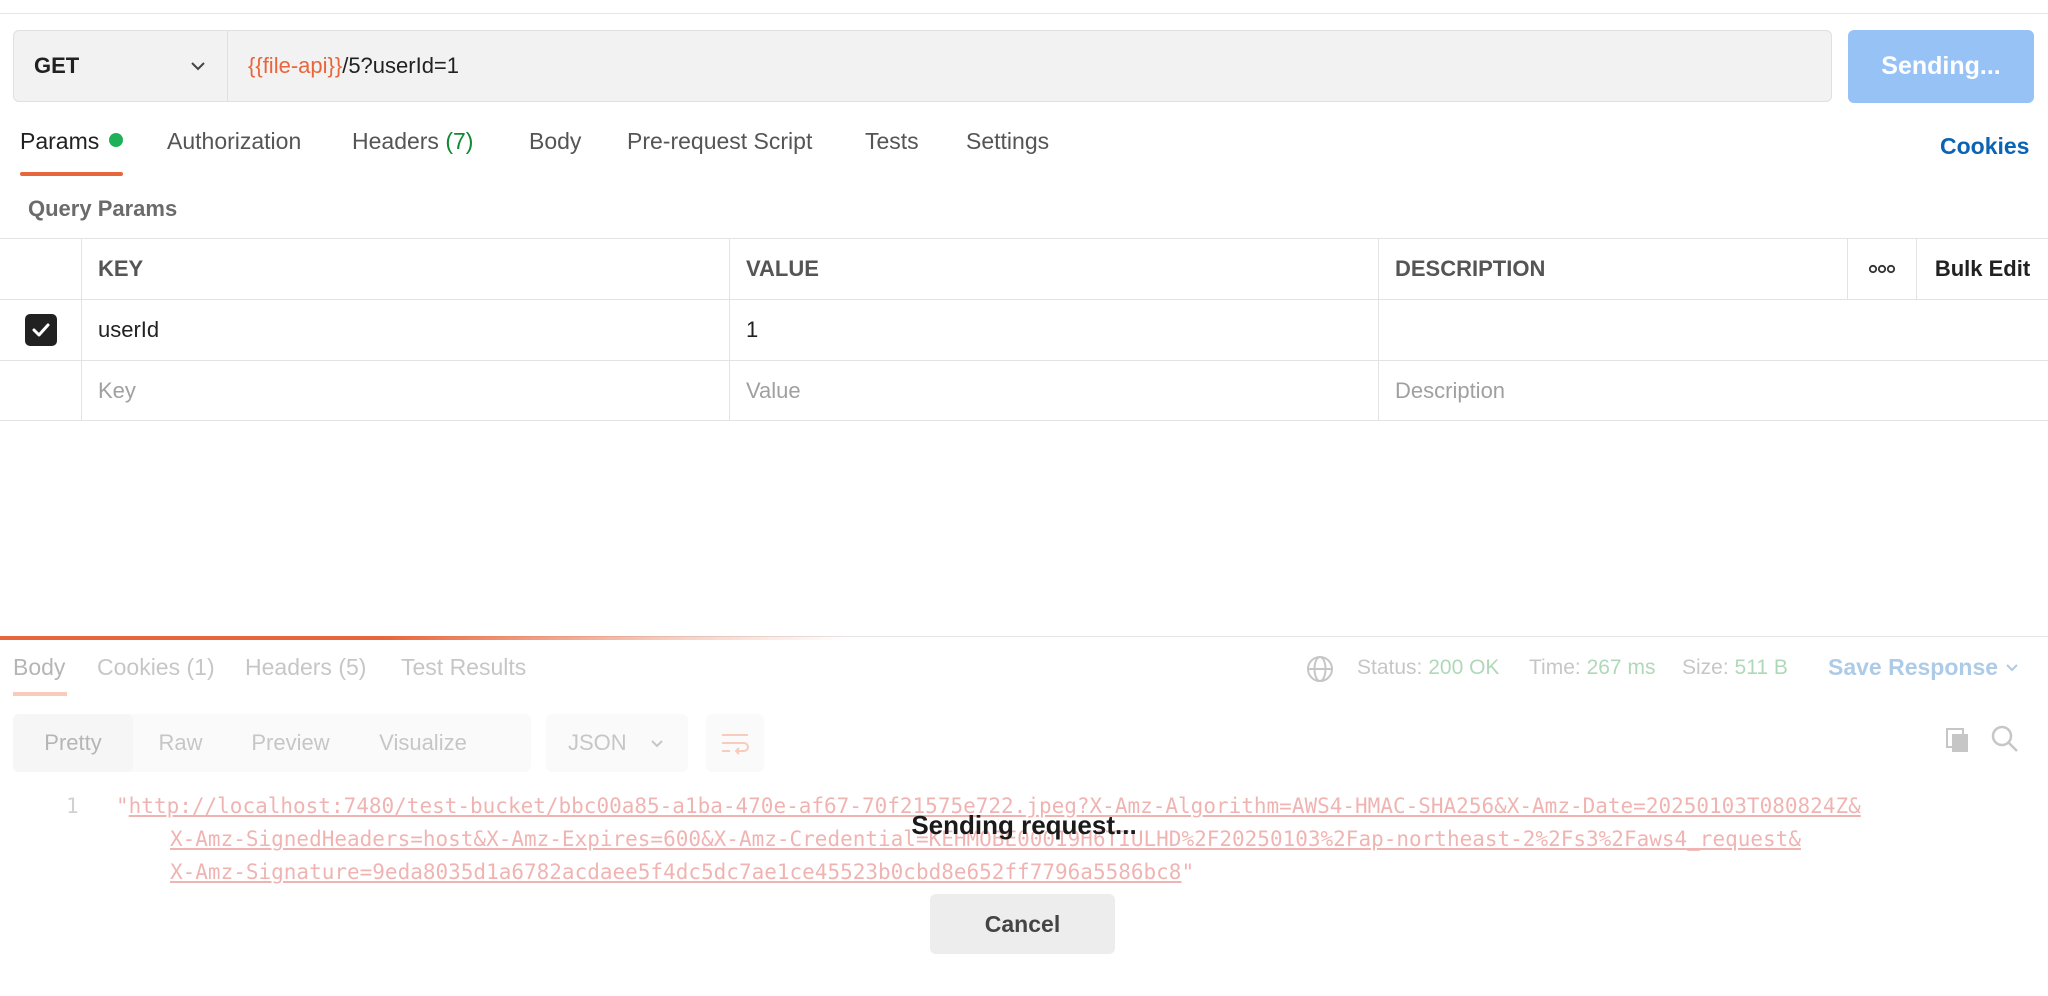 This screenshot has height=996, width=2048. Describe the element at coordinates (1612, 269) in the screenshot. I see `description-column-header: DESCRIPTION` at that location.